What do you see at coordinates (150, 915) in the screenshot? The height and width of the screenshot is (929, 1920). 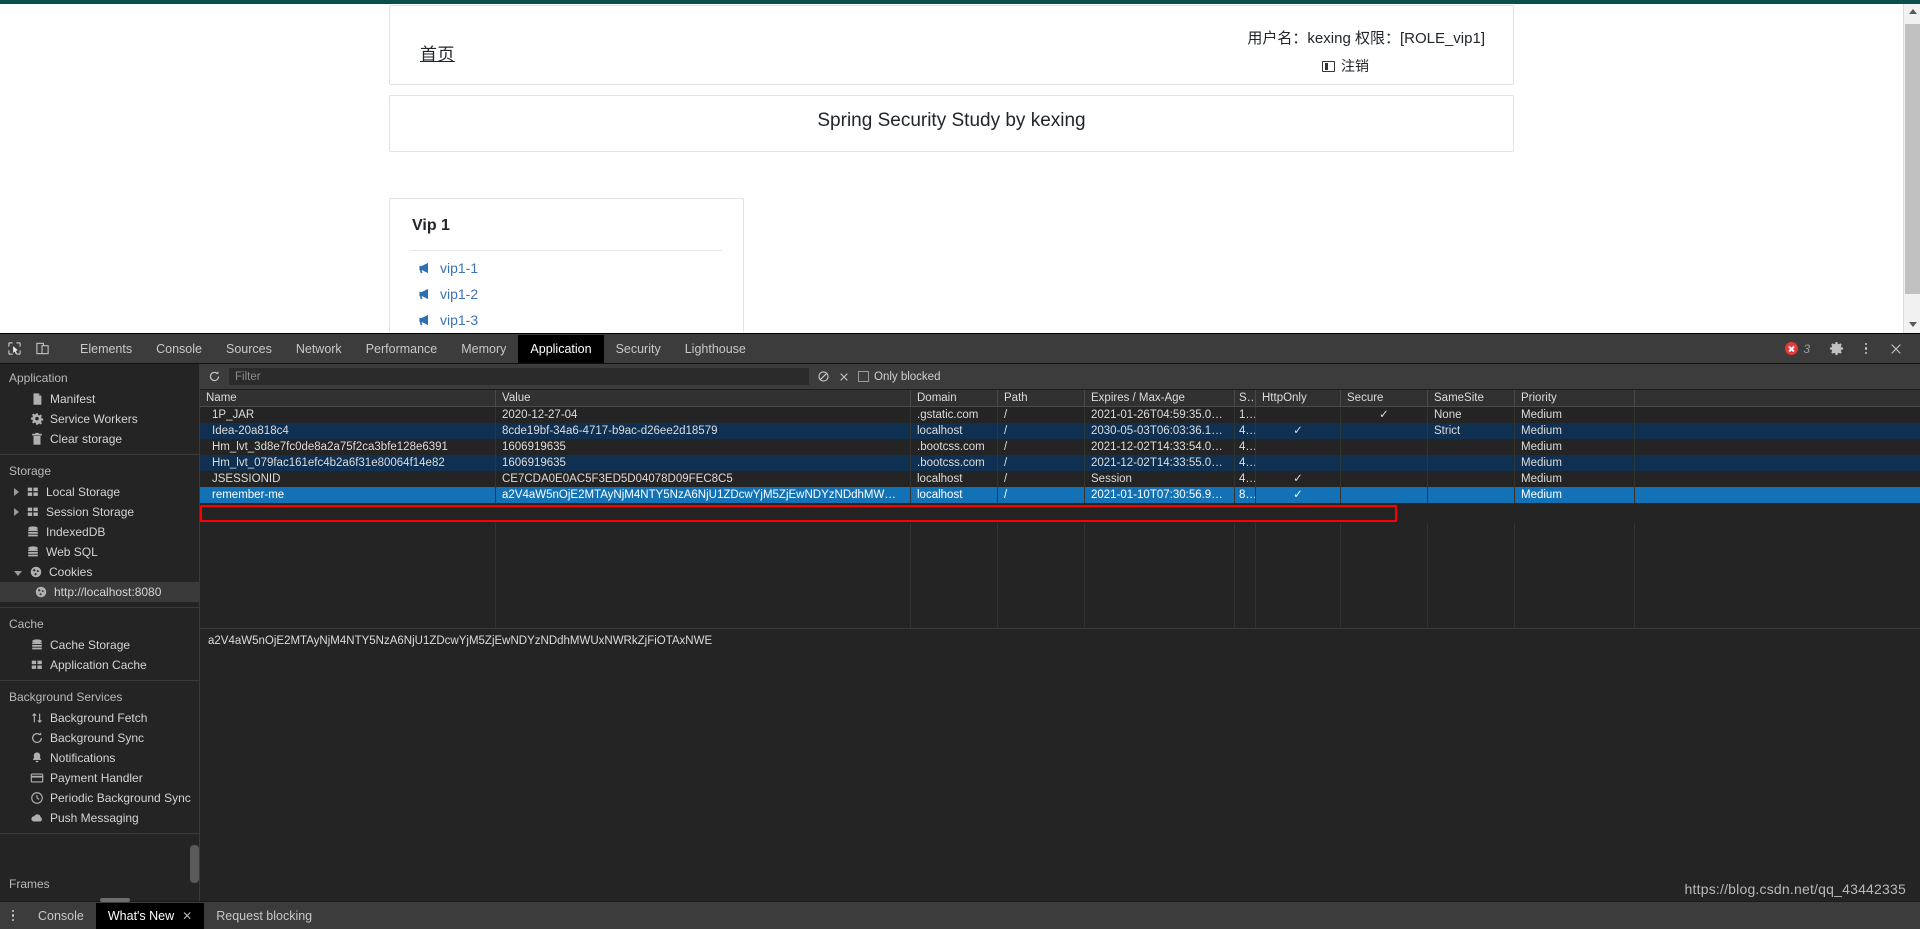 I see `drawer-tab-whats-new: What's New ✕` at bounding box center [150, 915].